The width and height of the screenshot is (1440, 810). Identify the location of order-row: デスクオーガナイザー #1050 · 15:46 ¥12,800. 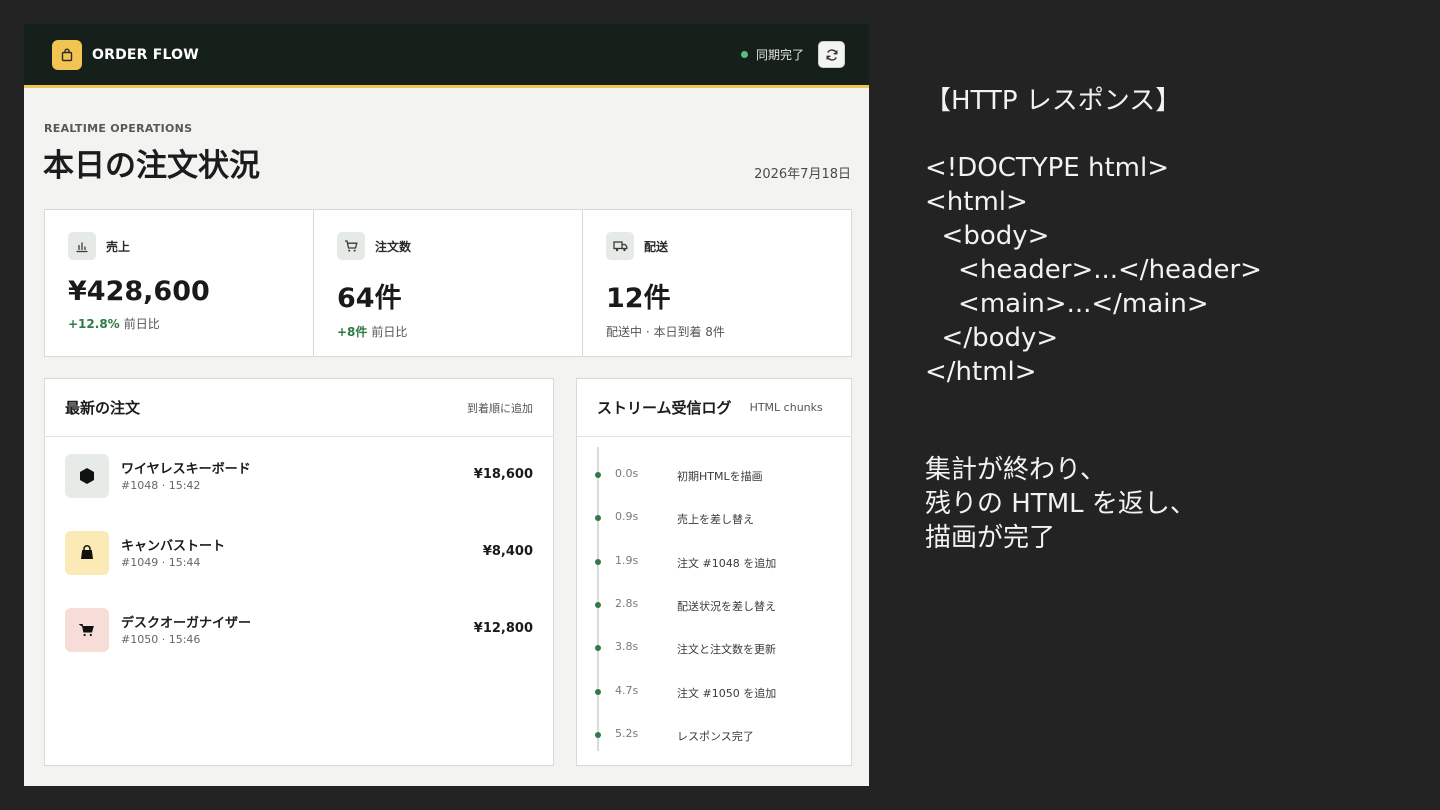
(299, 630).